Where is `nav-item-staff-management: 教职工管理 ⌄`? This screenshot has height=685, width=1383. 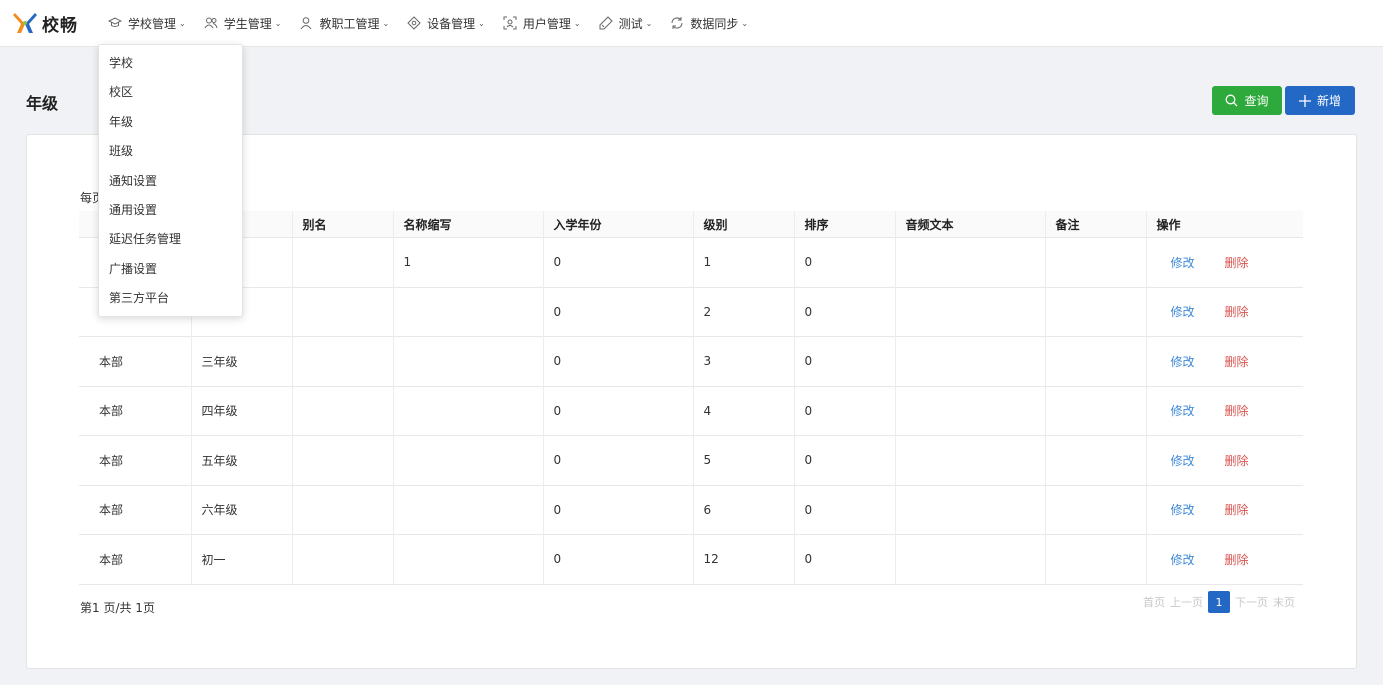 nav-item-staff-management: 教职工管理 ⌄ is located at coordinates (344, 23).